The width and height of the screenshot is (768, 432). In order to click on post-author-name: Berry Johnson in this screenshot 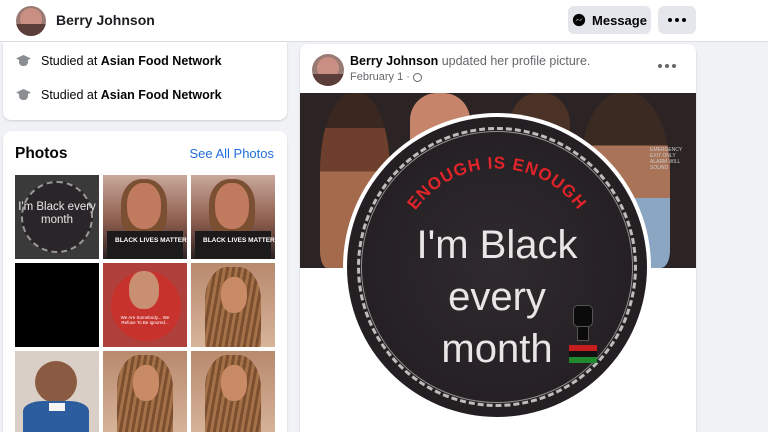, I will do `click(394, 61)`.